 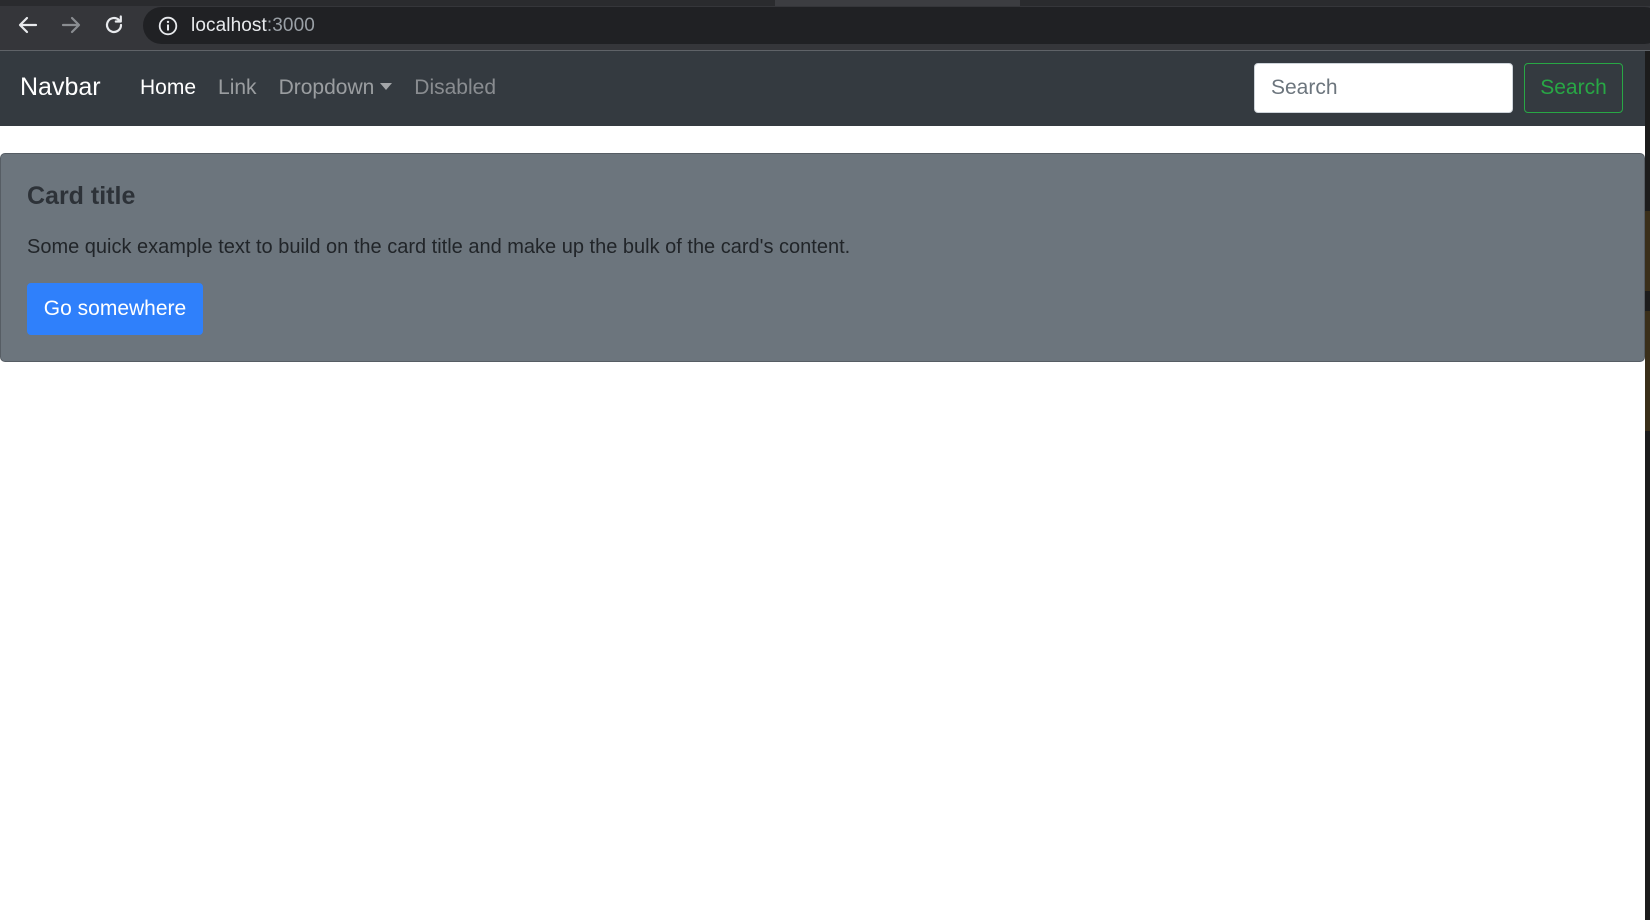 I want to click on url-host: localhost, so click(x=229, y=25).